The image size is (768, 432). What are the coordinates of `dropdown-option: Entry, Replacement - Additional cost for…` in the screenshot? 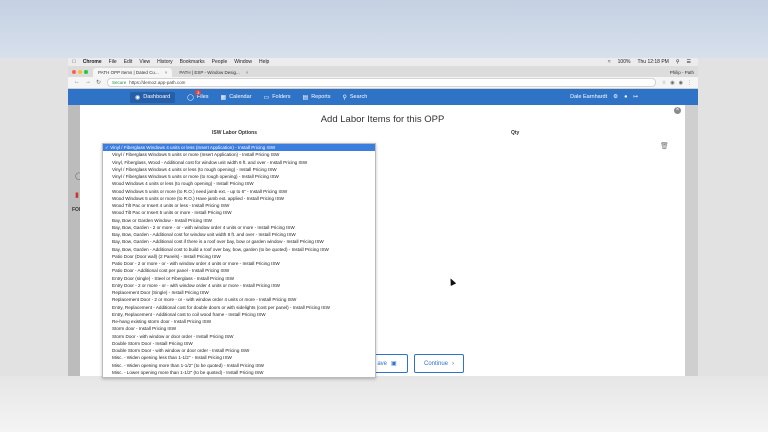 It's located at (239, 307).